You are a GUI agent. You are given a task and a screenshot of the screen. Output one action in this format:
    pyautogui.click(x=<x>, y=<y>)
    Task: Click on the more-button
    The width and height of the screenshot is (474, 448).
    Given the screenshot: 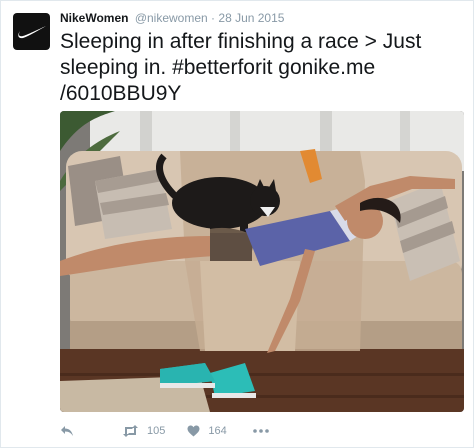 What is the action you would take?
    pyautogui.click(x=260, y=431)
    